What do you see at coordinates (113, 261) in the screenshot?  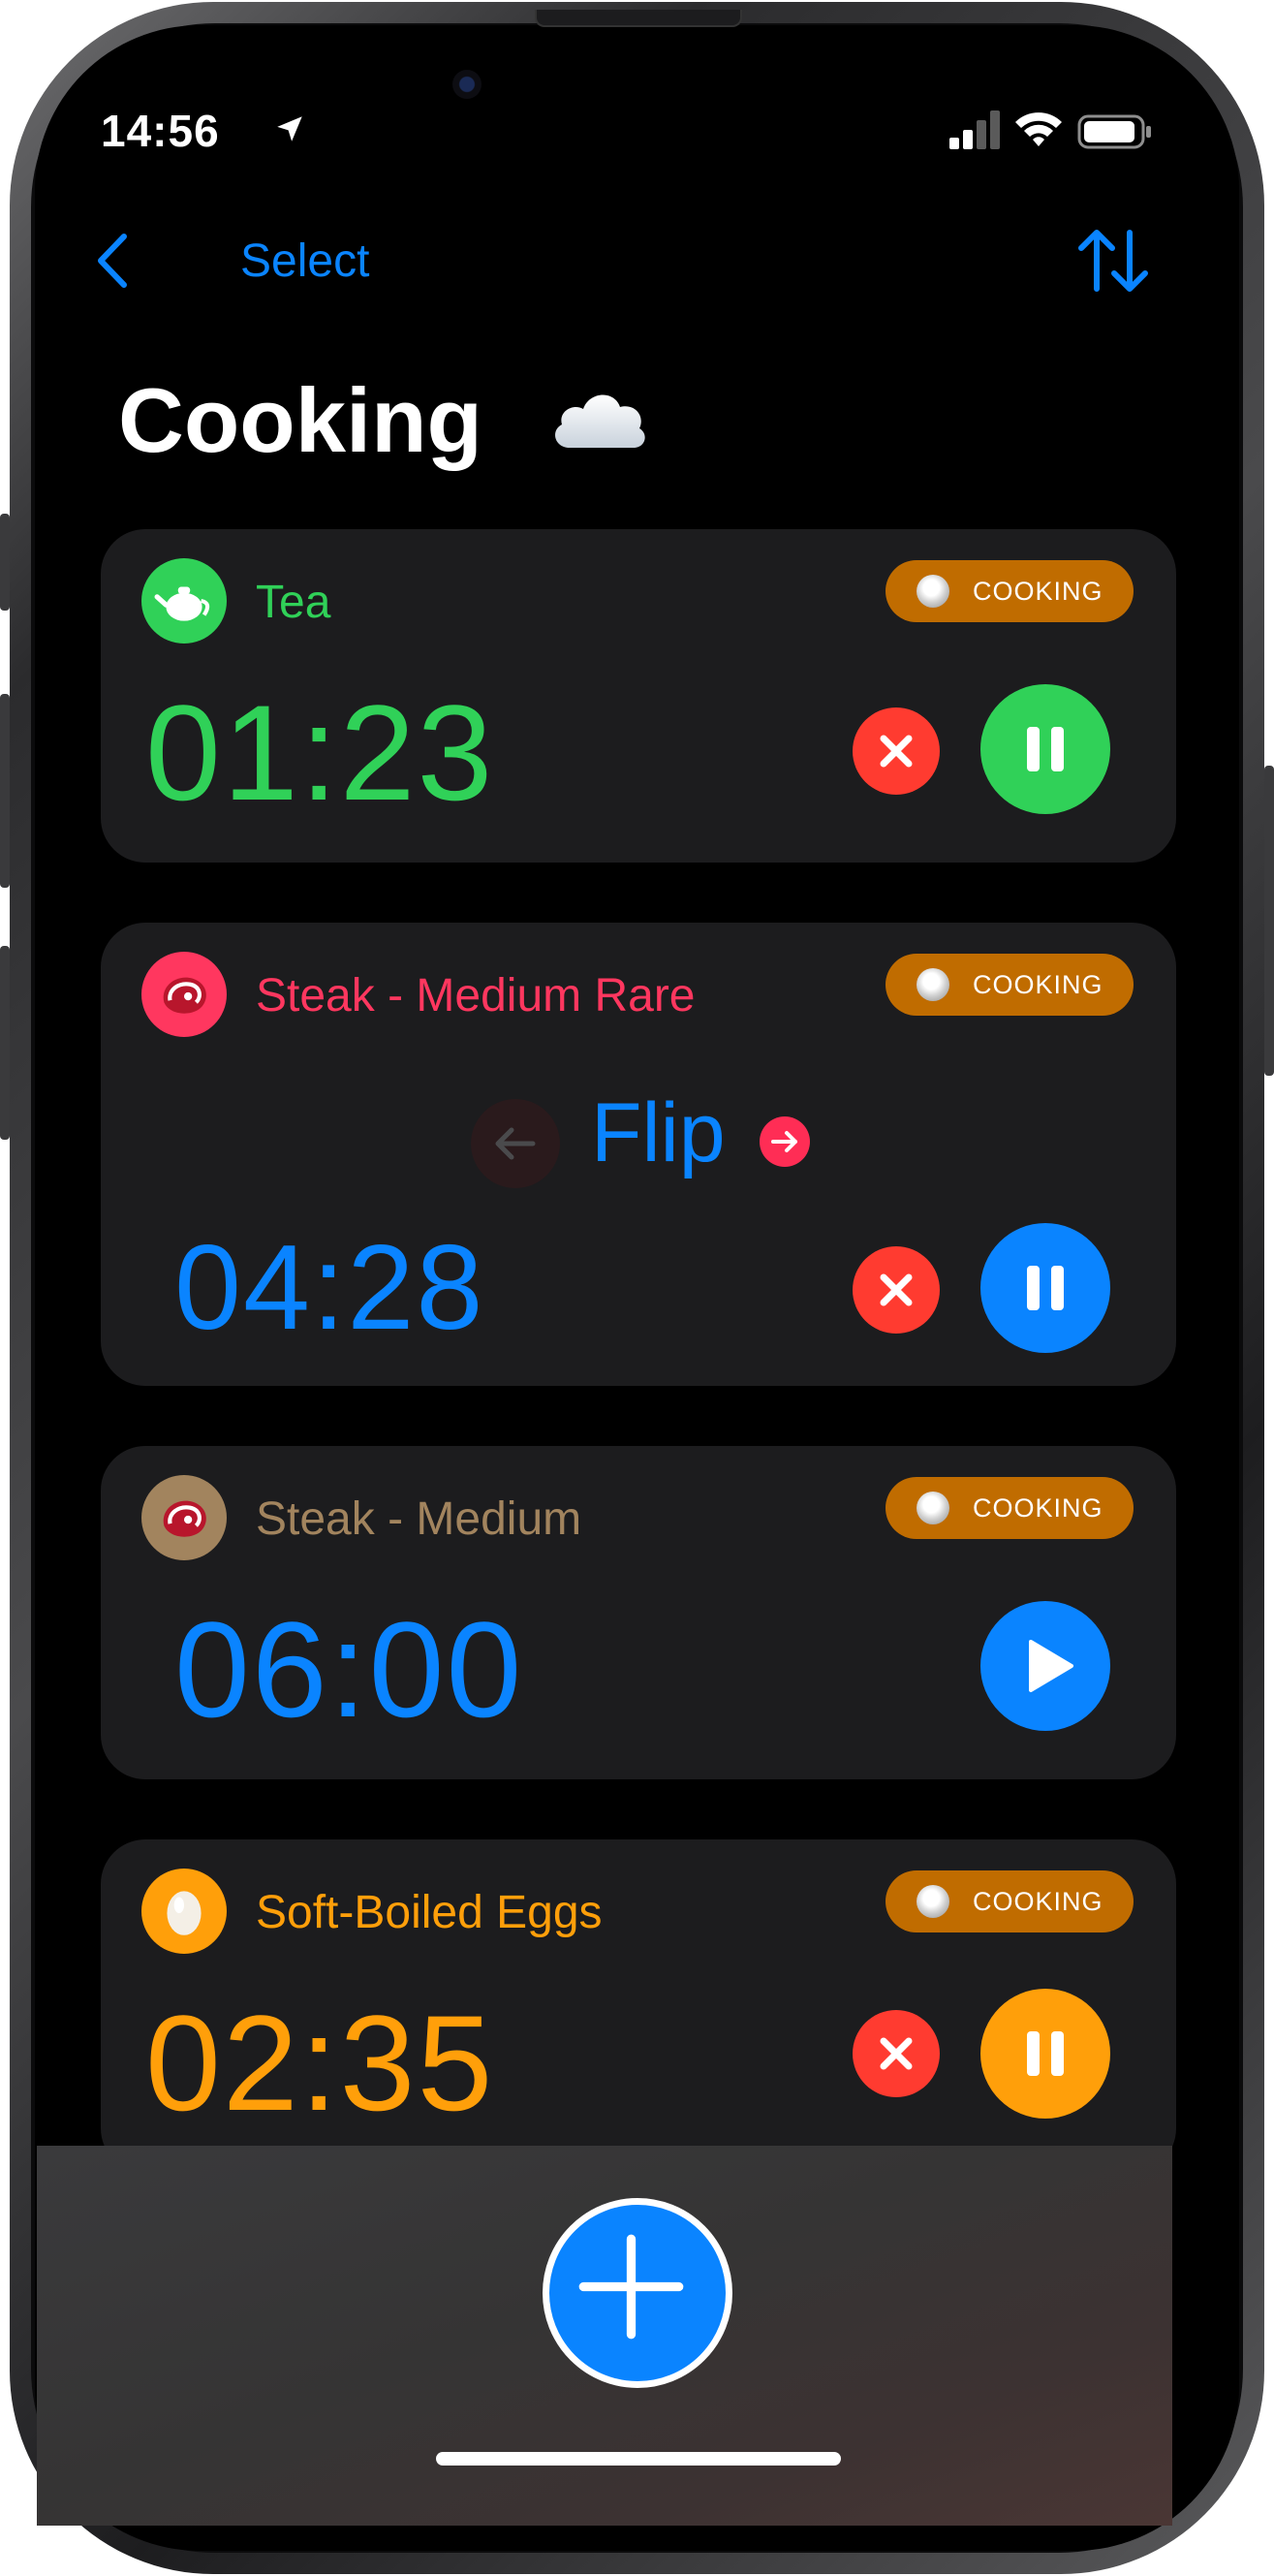 I see `back-chevron-icon` at bounding box center [113, 261].